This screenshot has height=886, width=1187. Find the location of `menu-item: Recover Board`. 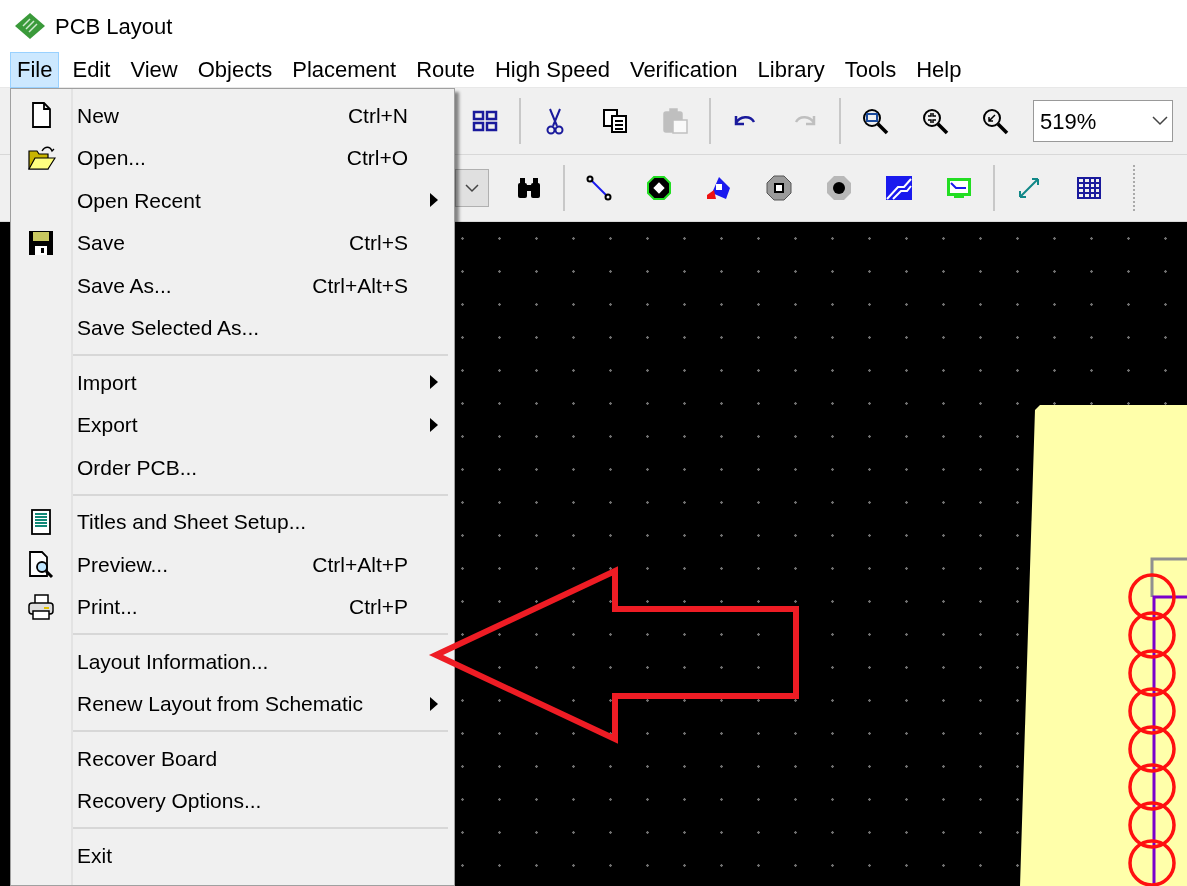

menu-item: Recover Board is located at coordinates (232, 758).